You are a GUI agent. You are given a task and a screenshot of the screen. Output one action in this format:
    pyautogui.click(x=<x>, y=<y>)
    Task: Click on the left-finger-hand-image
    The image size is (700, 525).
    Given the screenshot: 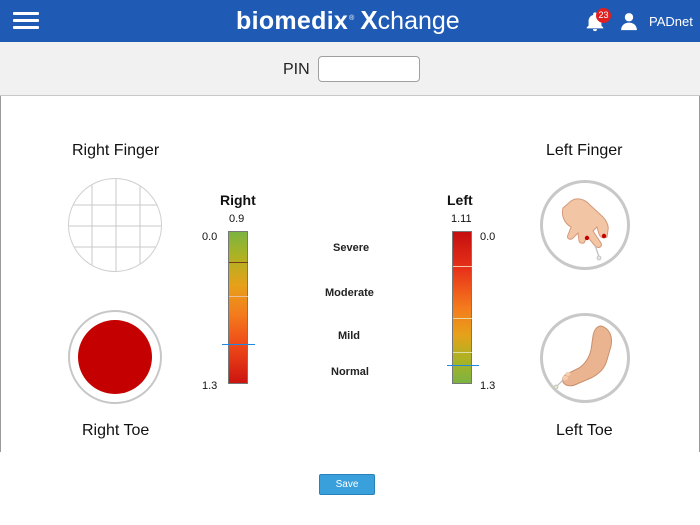 What is the action you would take?
    pyautogui.click(x=585, y=225)
    